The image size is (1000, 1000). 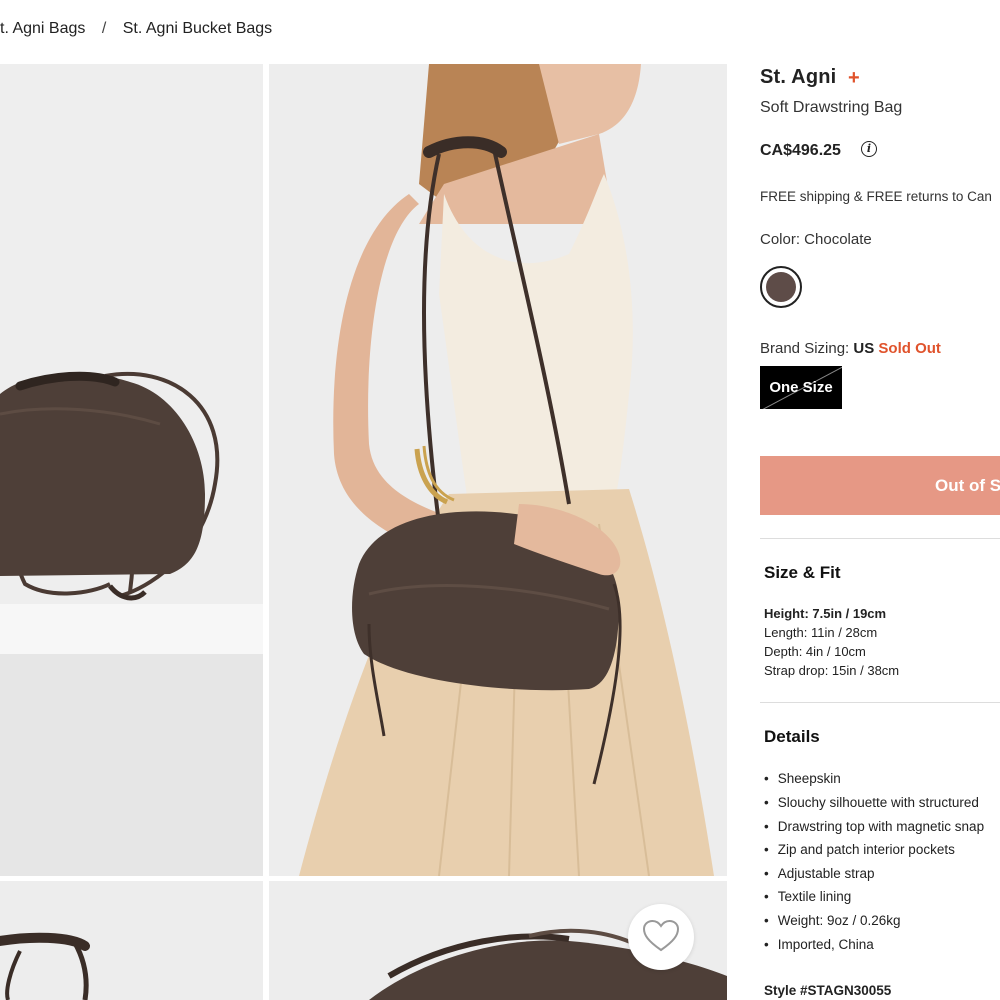 What do you see at coordinates (819, 873) in the screenshot?
I see `detail-item: Adjustable strap` at bounding box center [819, 873].